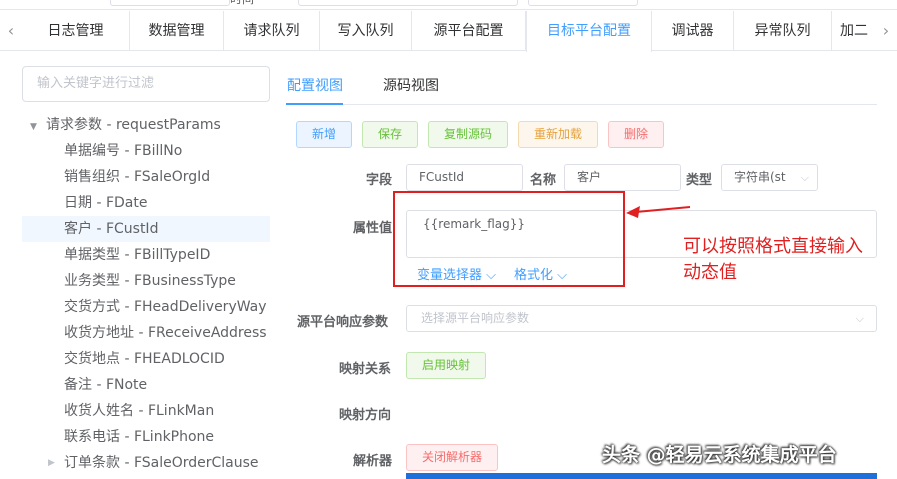 Image resolution: width=897 pixels, height=479 pixels. What do you see at coordinates (641, 476) in the screenshot?
I see `parser-editor-bar` at bounding box center [641, 476].